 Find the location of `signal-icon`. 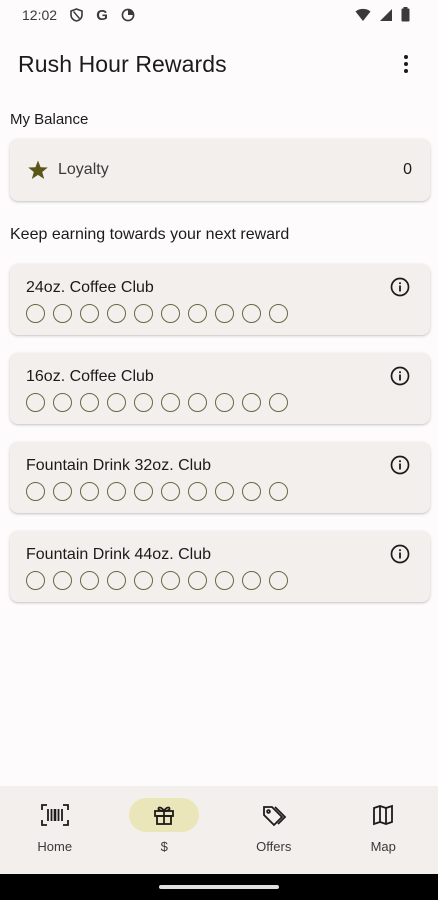

signal-icon is located at coordinates (386, 16).